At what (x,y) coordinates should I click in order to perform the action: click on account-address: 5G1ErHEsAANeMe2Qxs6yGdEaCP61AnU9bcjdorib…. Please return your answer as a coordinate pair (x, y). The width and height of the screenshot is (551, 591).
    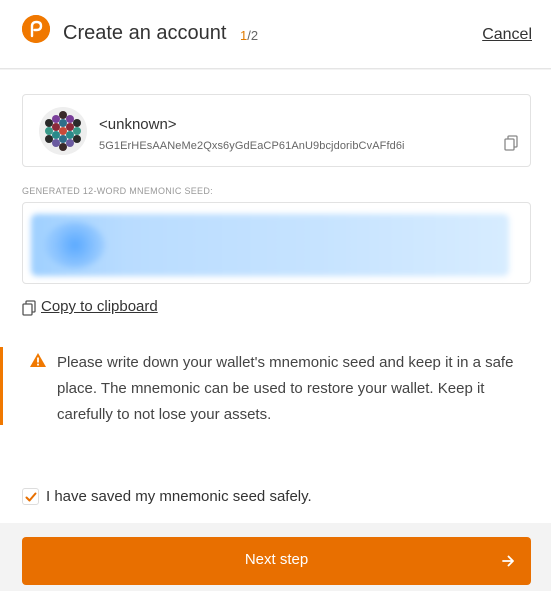
    Looking at the image, I should click on (252, 146).